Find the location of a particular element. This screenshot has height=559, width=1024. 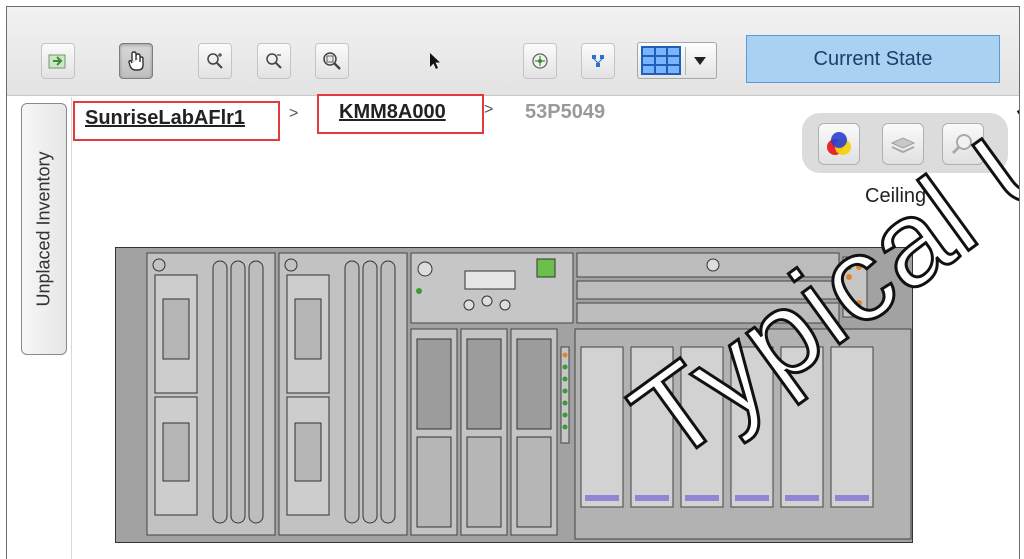

zoom-out-icon is located at coordinates (274, 61).